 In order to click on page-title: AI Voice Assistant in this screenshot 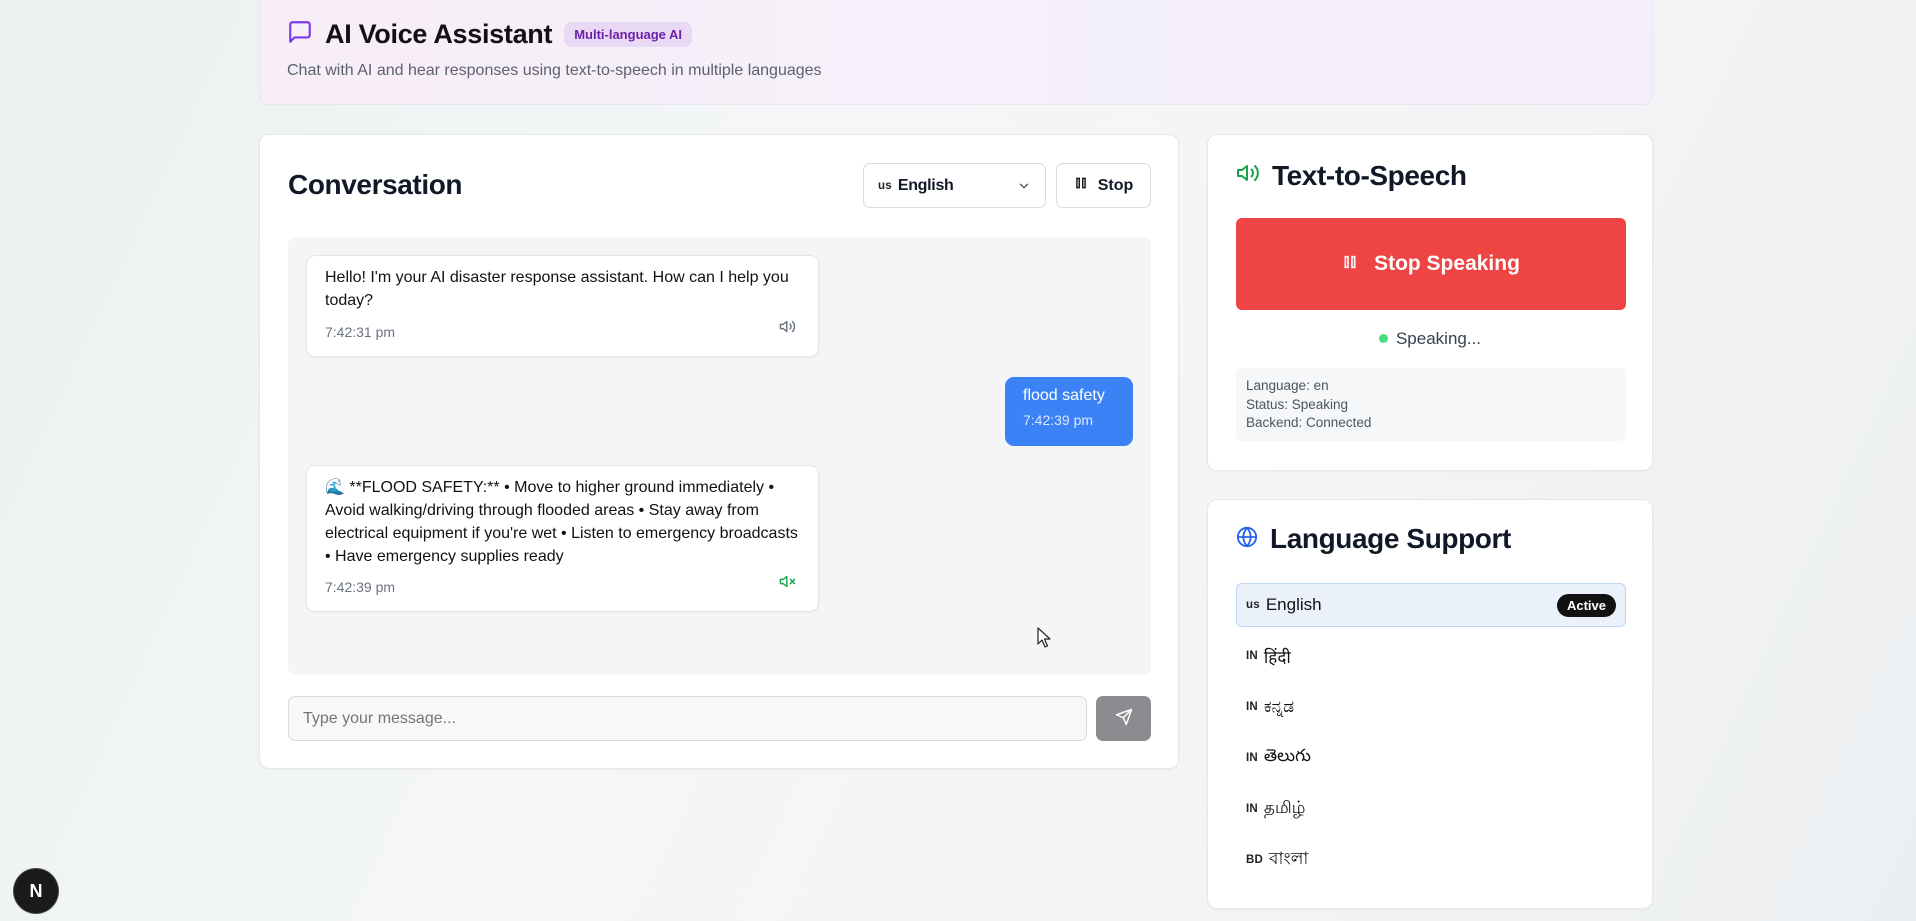, I will do `click(439, 34)`.